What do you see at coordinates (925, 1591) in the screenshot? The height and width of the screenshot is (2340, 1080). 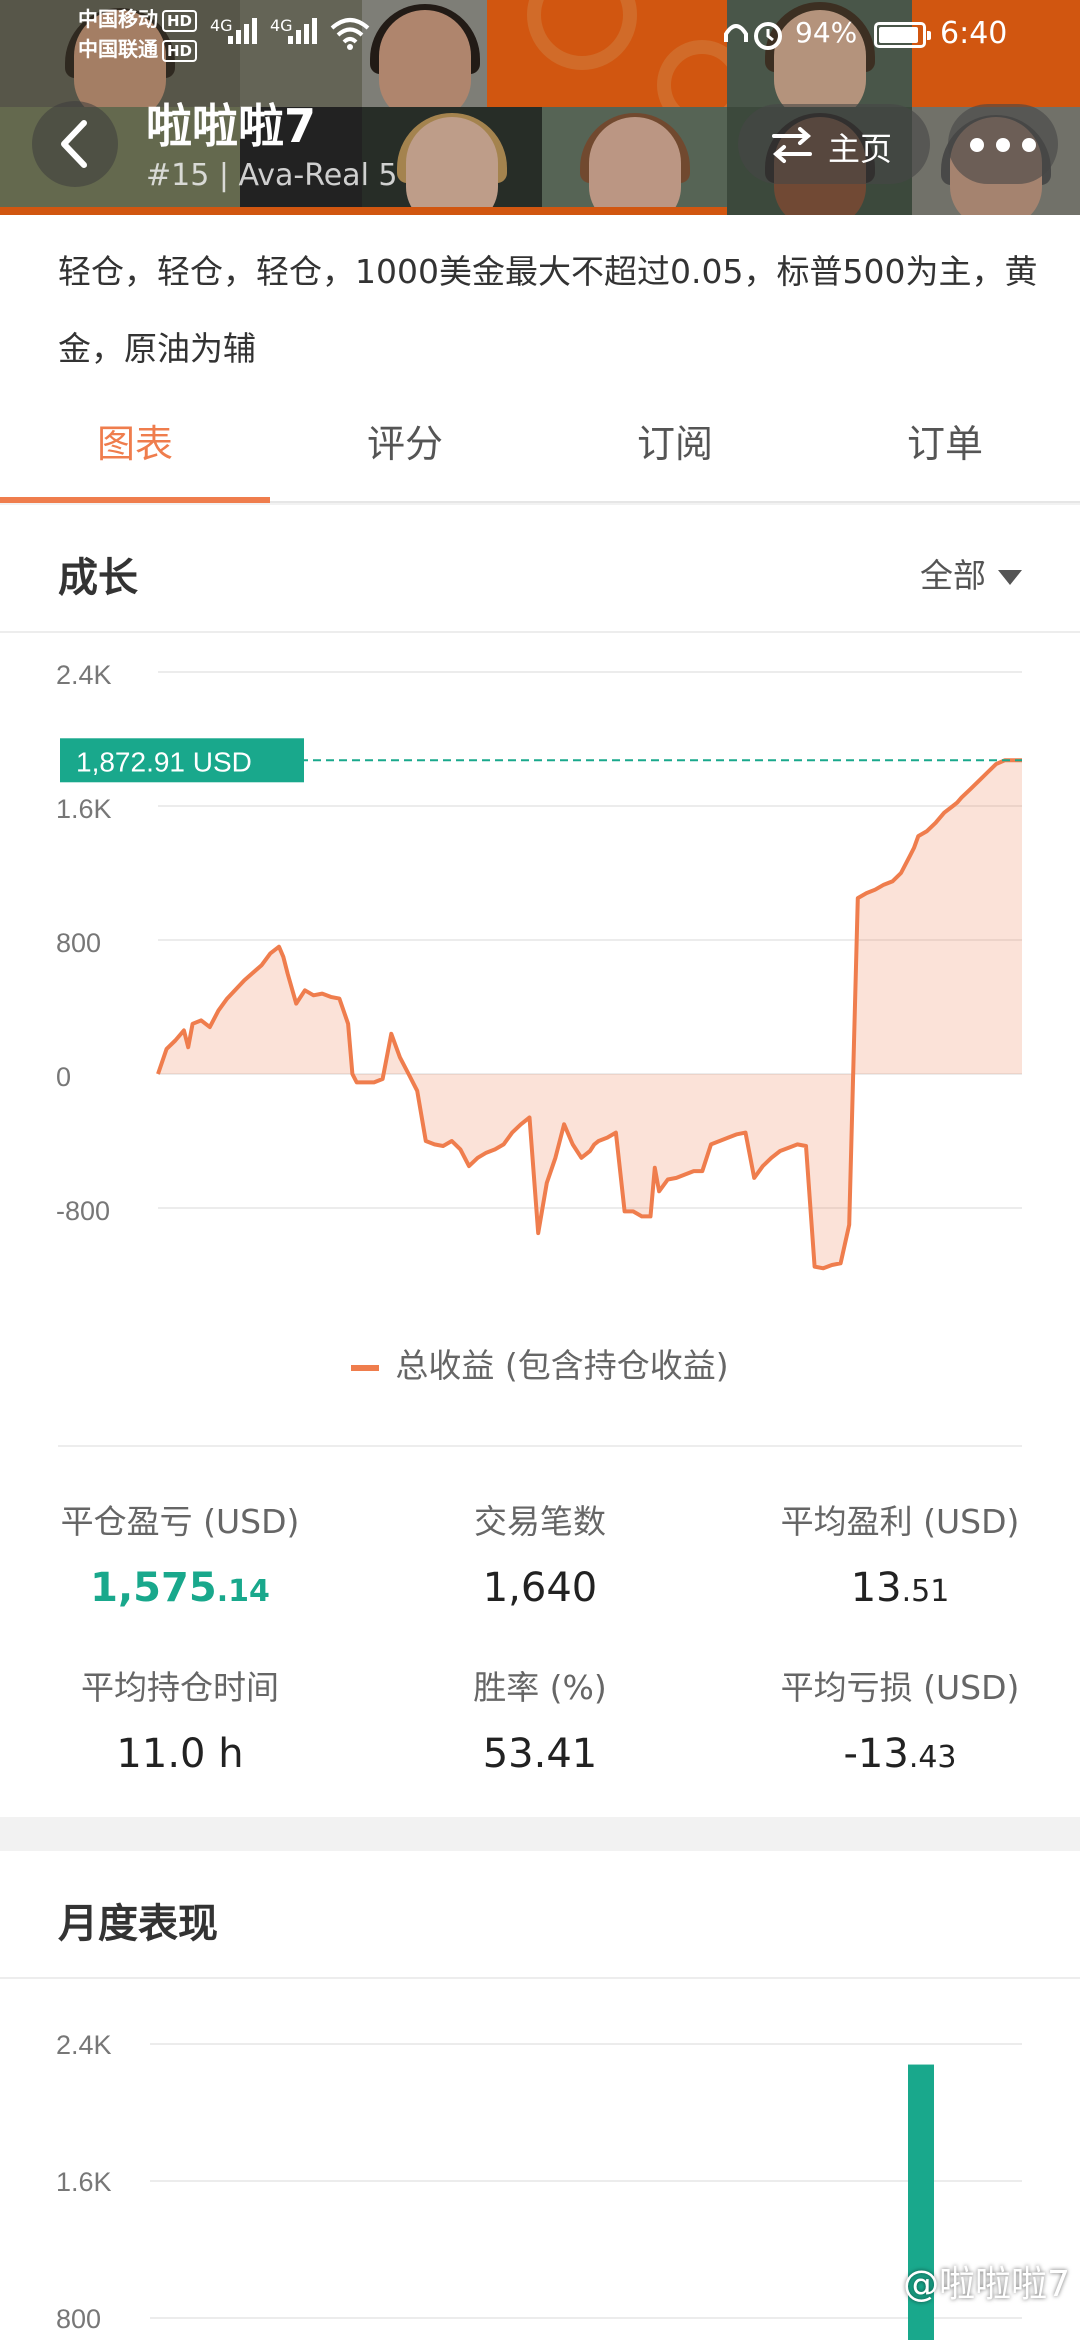 I see `stat-value-decimal: .51` at bounding box center [925, 1591].